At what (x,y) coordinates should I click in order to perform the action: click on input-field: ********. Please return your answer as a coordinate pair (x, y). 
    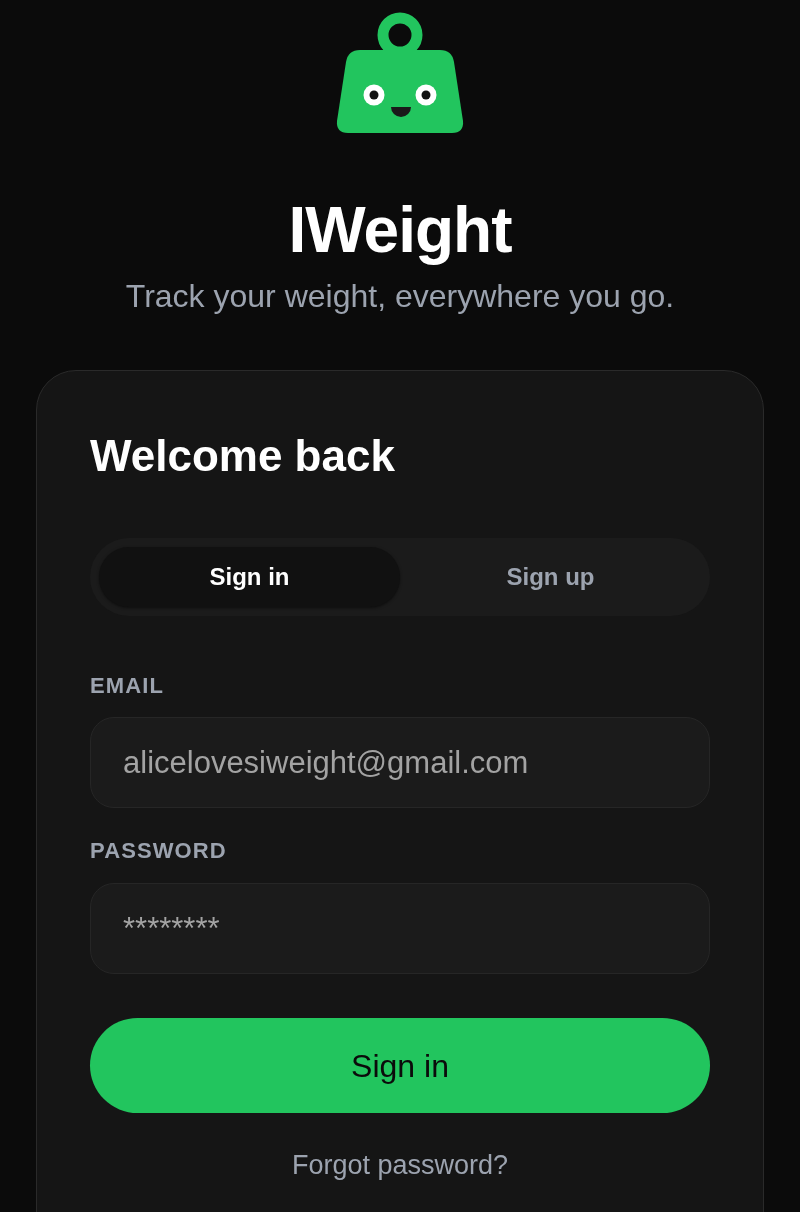
    Looking at the image, I should click on (400, 928).